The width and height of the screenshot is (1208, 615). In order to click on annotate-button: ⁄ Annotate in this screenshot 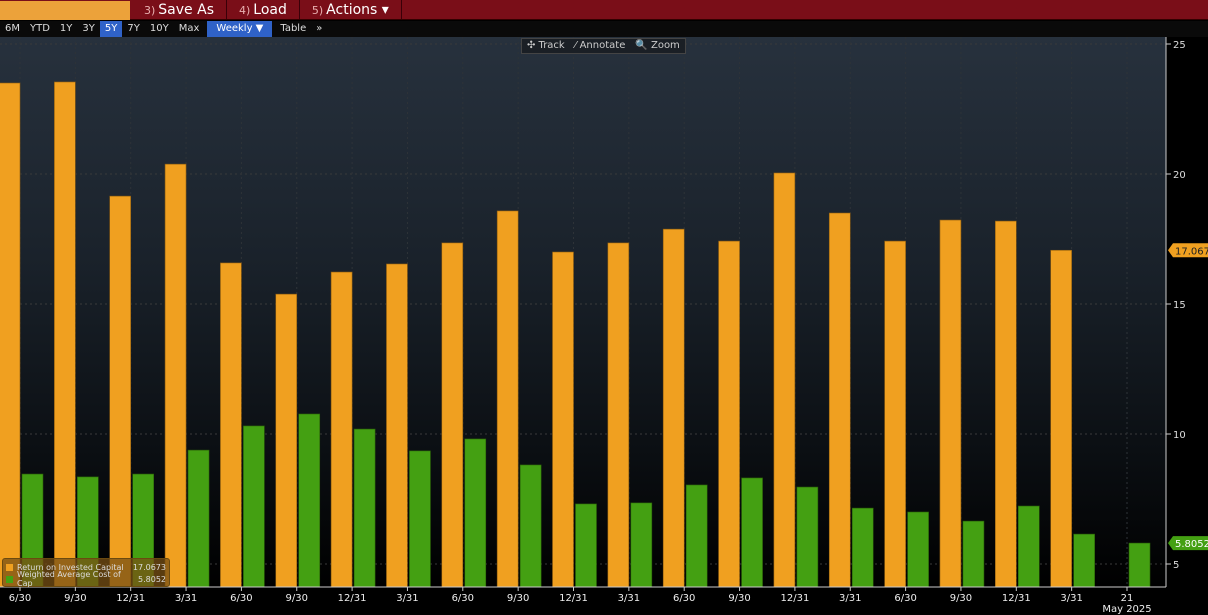, I will do `click(600, 46)`.